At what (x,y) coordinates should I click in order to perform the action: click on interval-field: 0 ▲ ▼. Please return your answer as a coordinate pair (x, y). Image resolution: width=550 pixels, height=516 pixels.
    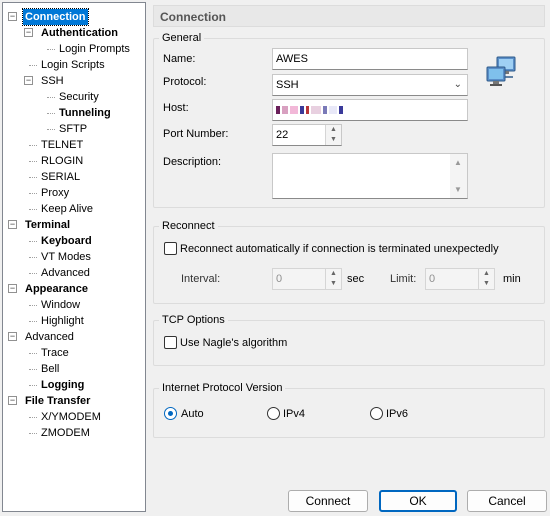
    Looking at the image, I should click on (307, 279).